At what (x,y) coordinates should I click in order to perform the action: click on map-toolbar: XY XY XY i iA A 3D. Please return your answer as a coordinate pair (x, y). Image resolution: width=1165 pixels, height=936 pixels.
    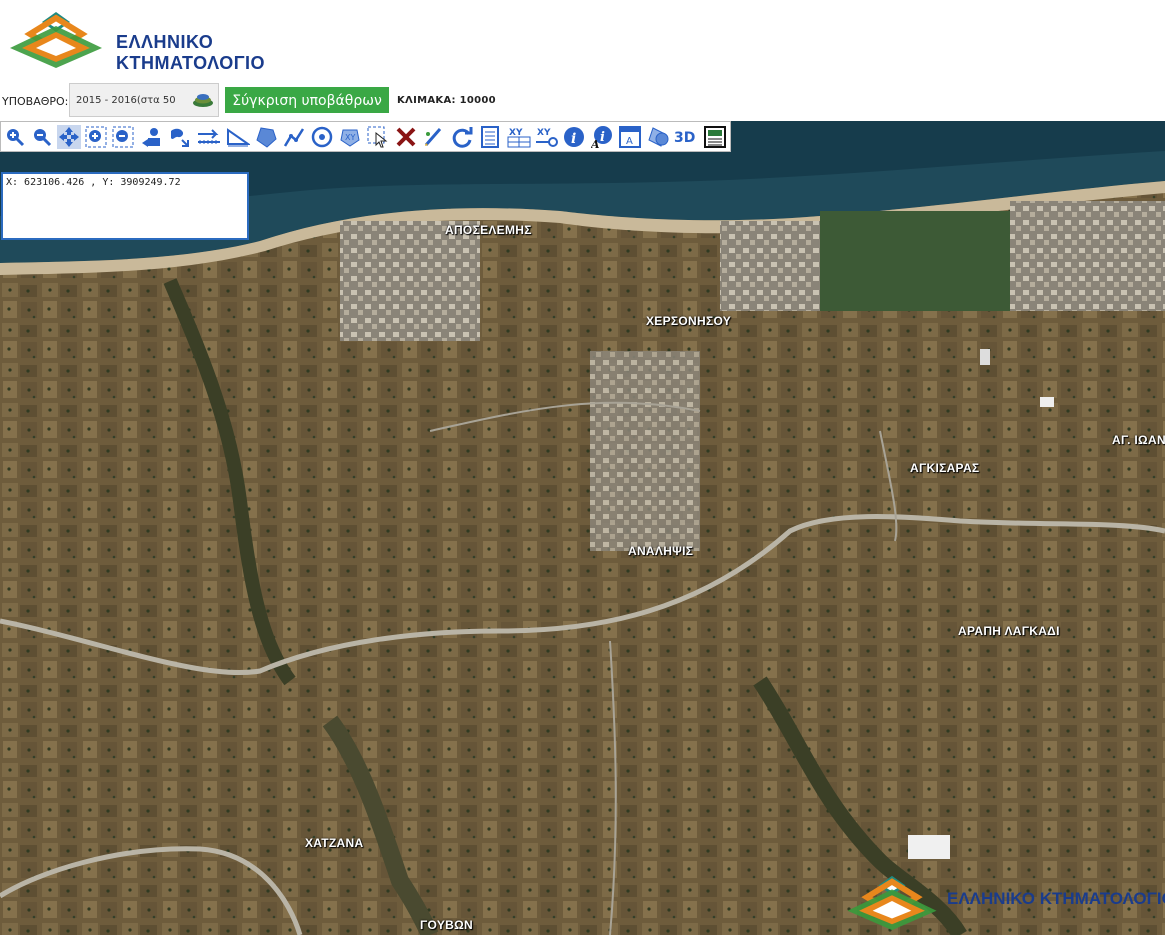
    Looking at the image, I should click on (365, 136).